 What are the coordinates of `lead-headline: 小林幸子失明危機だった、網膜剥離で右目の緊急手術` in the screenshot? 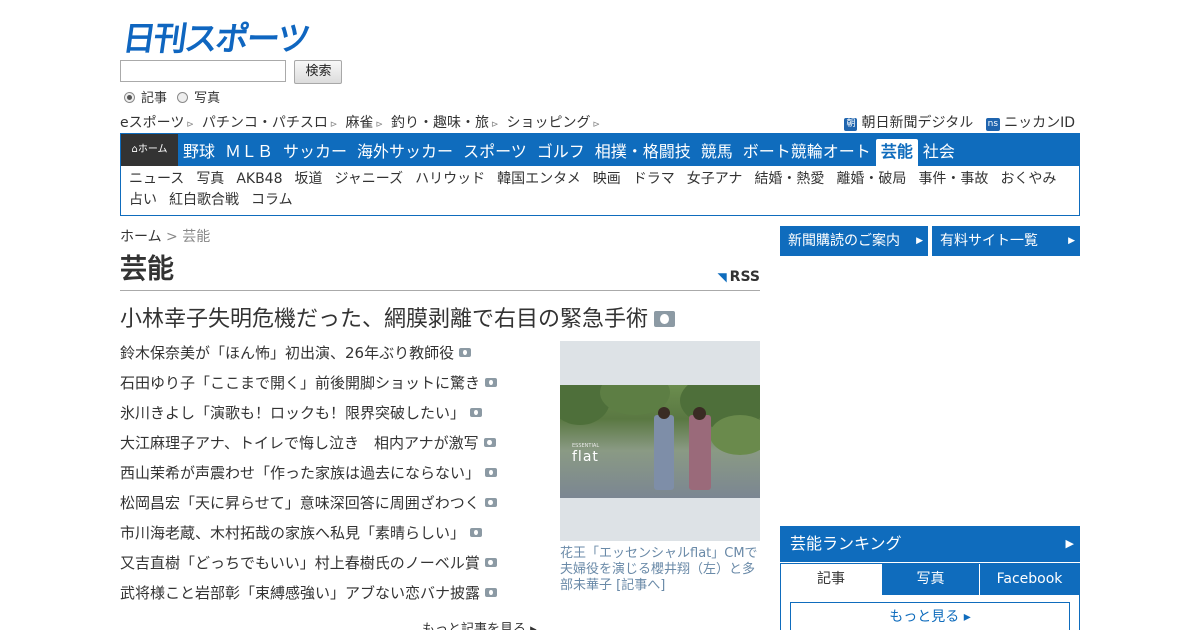 It's located at (398, 317).